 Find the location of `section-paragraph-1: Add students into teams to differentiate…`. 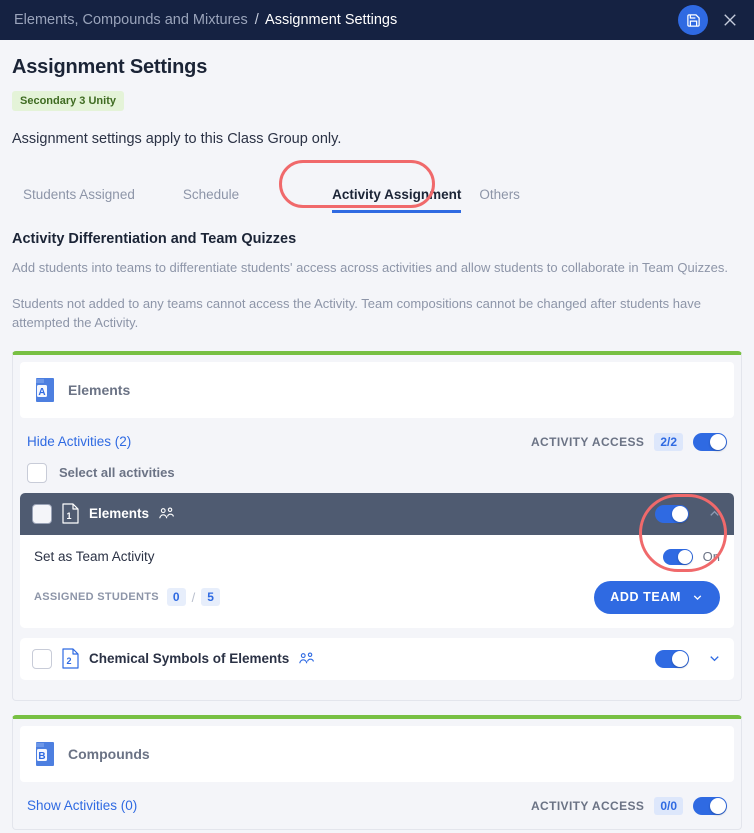

section-paragraph-1: Add students into teams to differentiate… is located at coordinates (370, 267).